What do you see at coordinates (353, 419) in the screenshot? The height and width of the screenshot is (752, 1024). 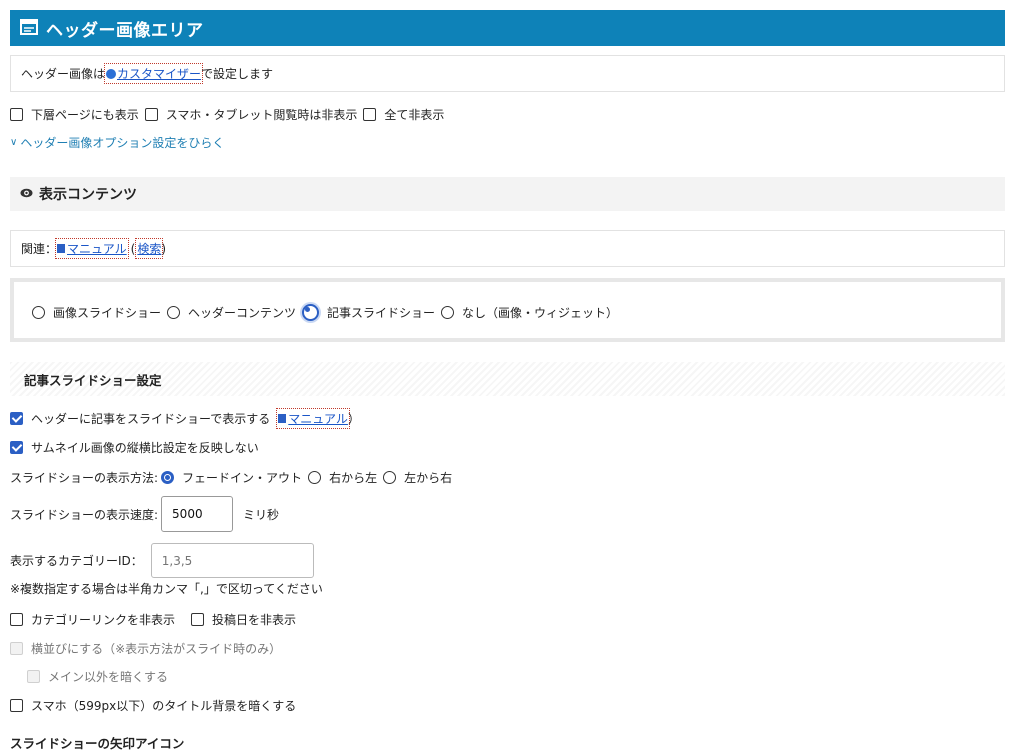 I see `slideshow-manual-paren-close: ）` at bounding box center [353, 419].